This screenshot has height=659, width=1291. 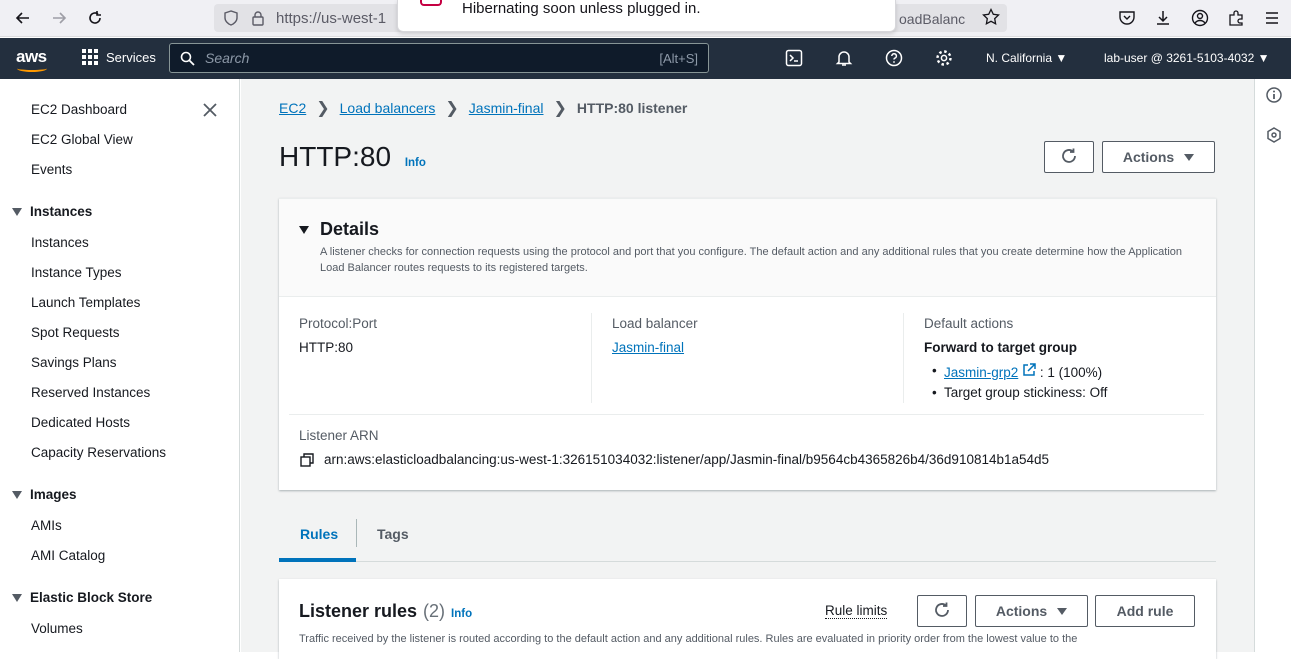 I want to click on breadcrumb-ec2: EC2, so click(x=292, y=108).